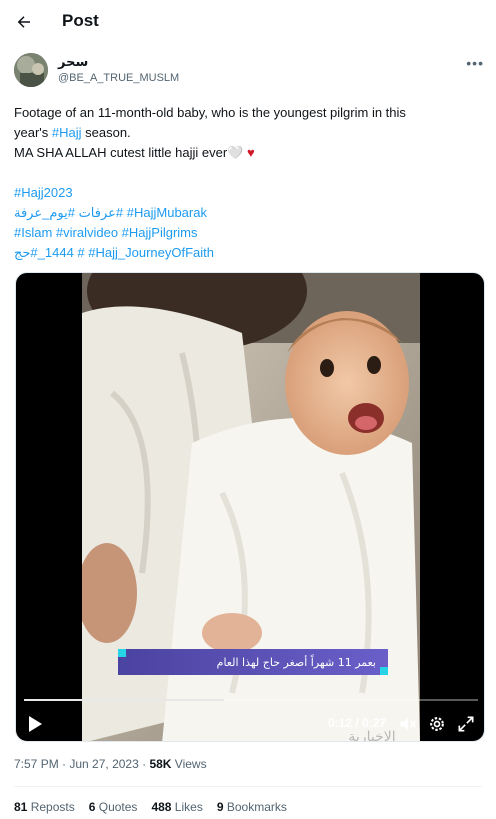 Image resolution: width=496 pixels, height=819 pixels. Describe the element at coordinates (106, 132) in the screenshot. I see `tweet-text-fragment: season.` at that location.